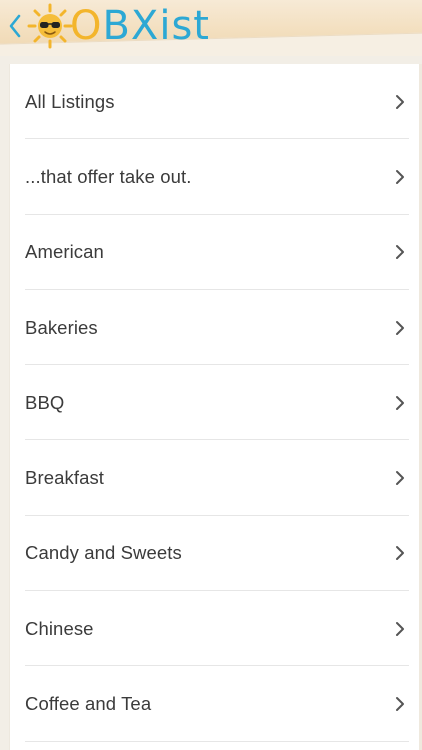 This screenshot has width=422, height=750. Describe the element at coordinates (88, 704) in the screenshot. I see `list-item-label: Coffee and Tea` at that location.